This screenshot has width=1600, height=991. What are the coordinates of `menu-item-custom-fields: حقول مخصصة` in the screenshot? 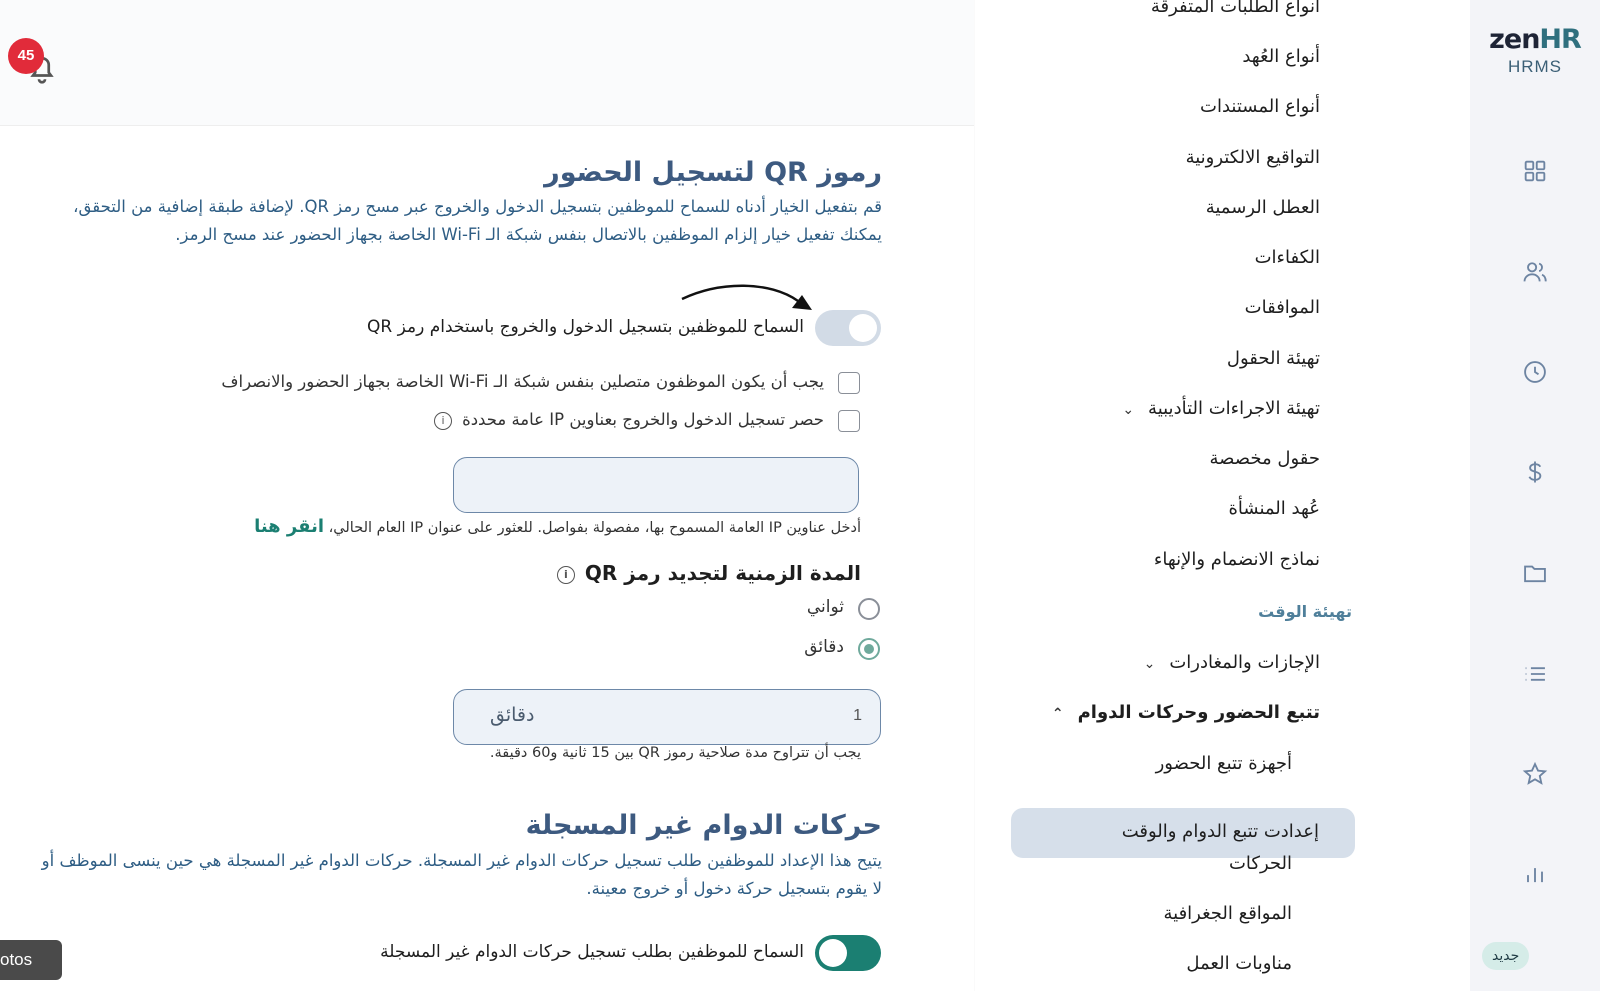 It's located at (1265, 458).